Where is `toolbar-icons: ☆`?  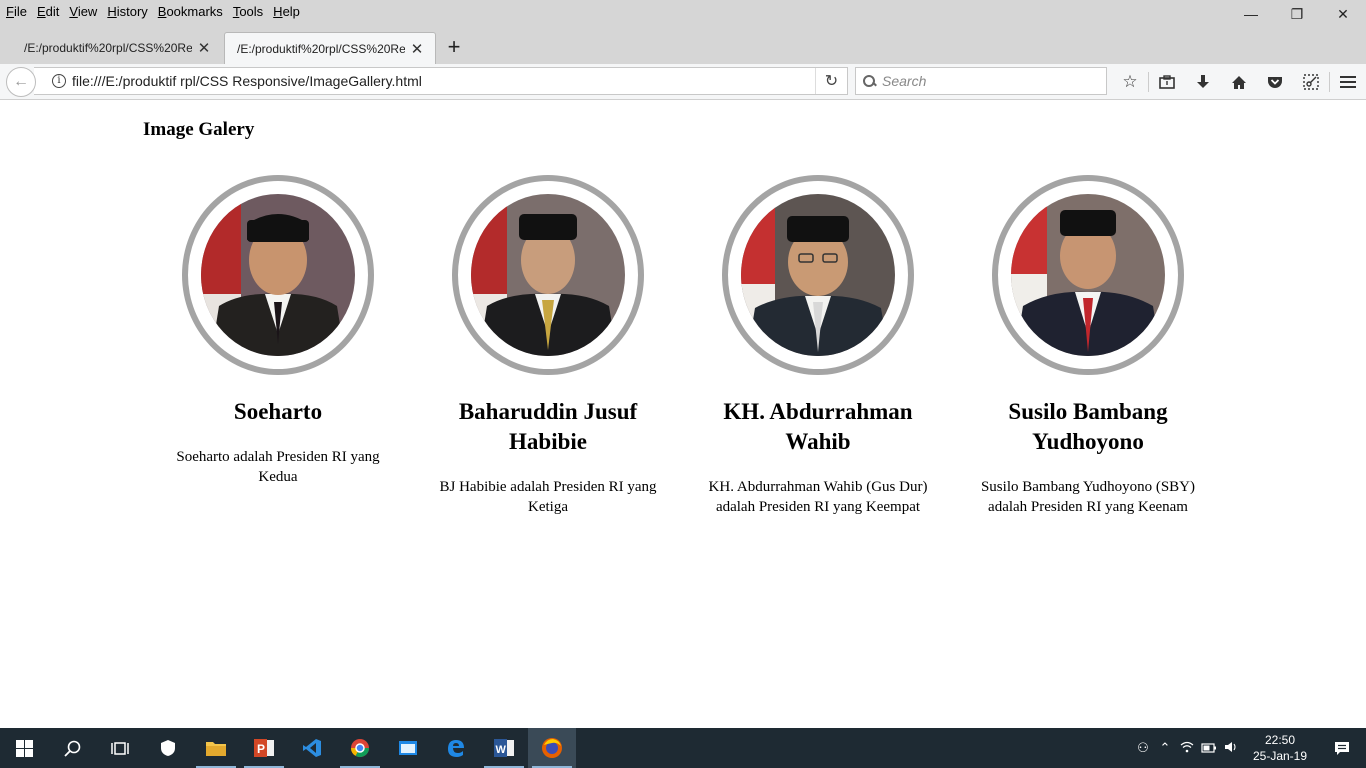
toolbar-icons: ☆ is located at coordinates (1239, 82).